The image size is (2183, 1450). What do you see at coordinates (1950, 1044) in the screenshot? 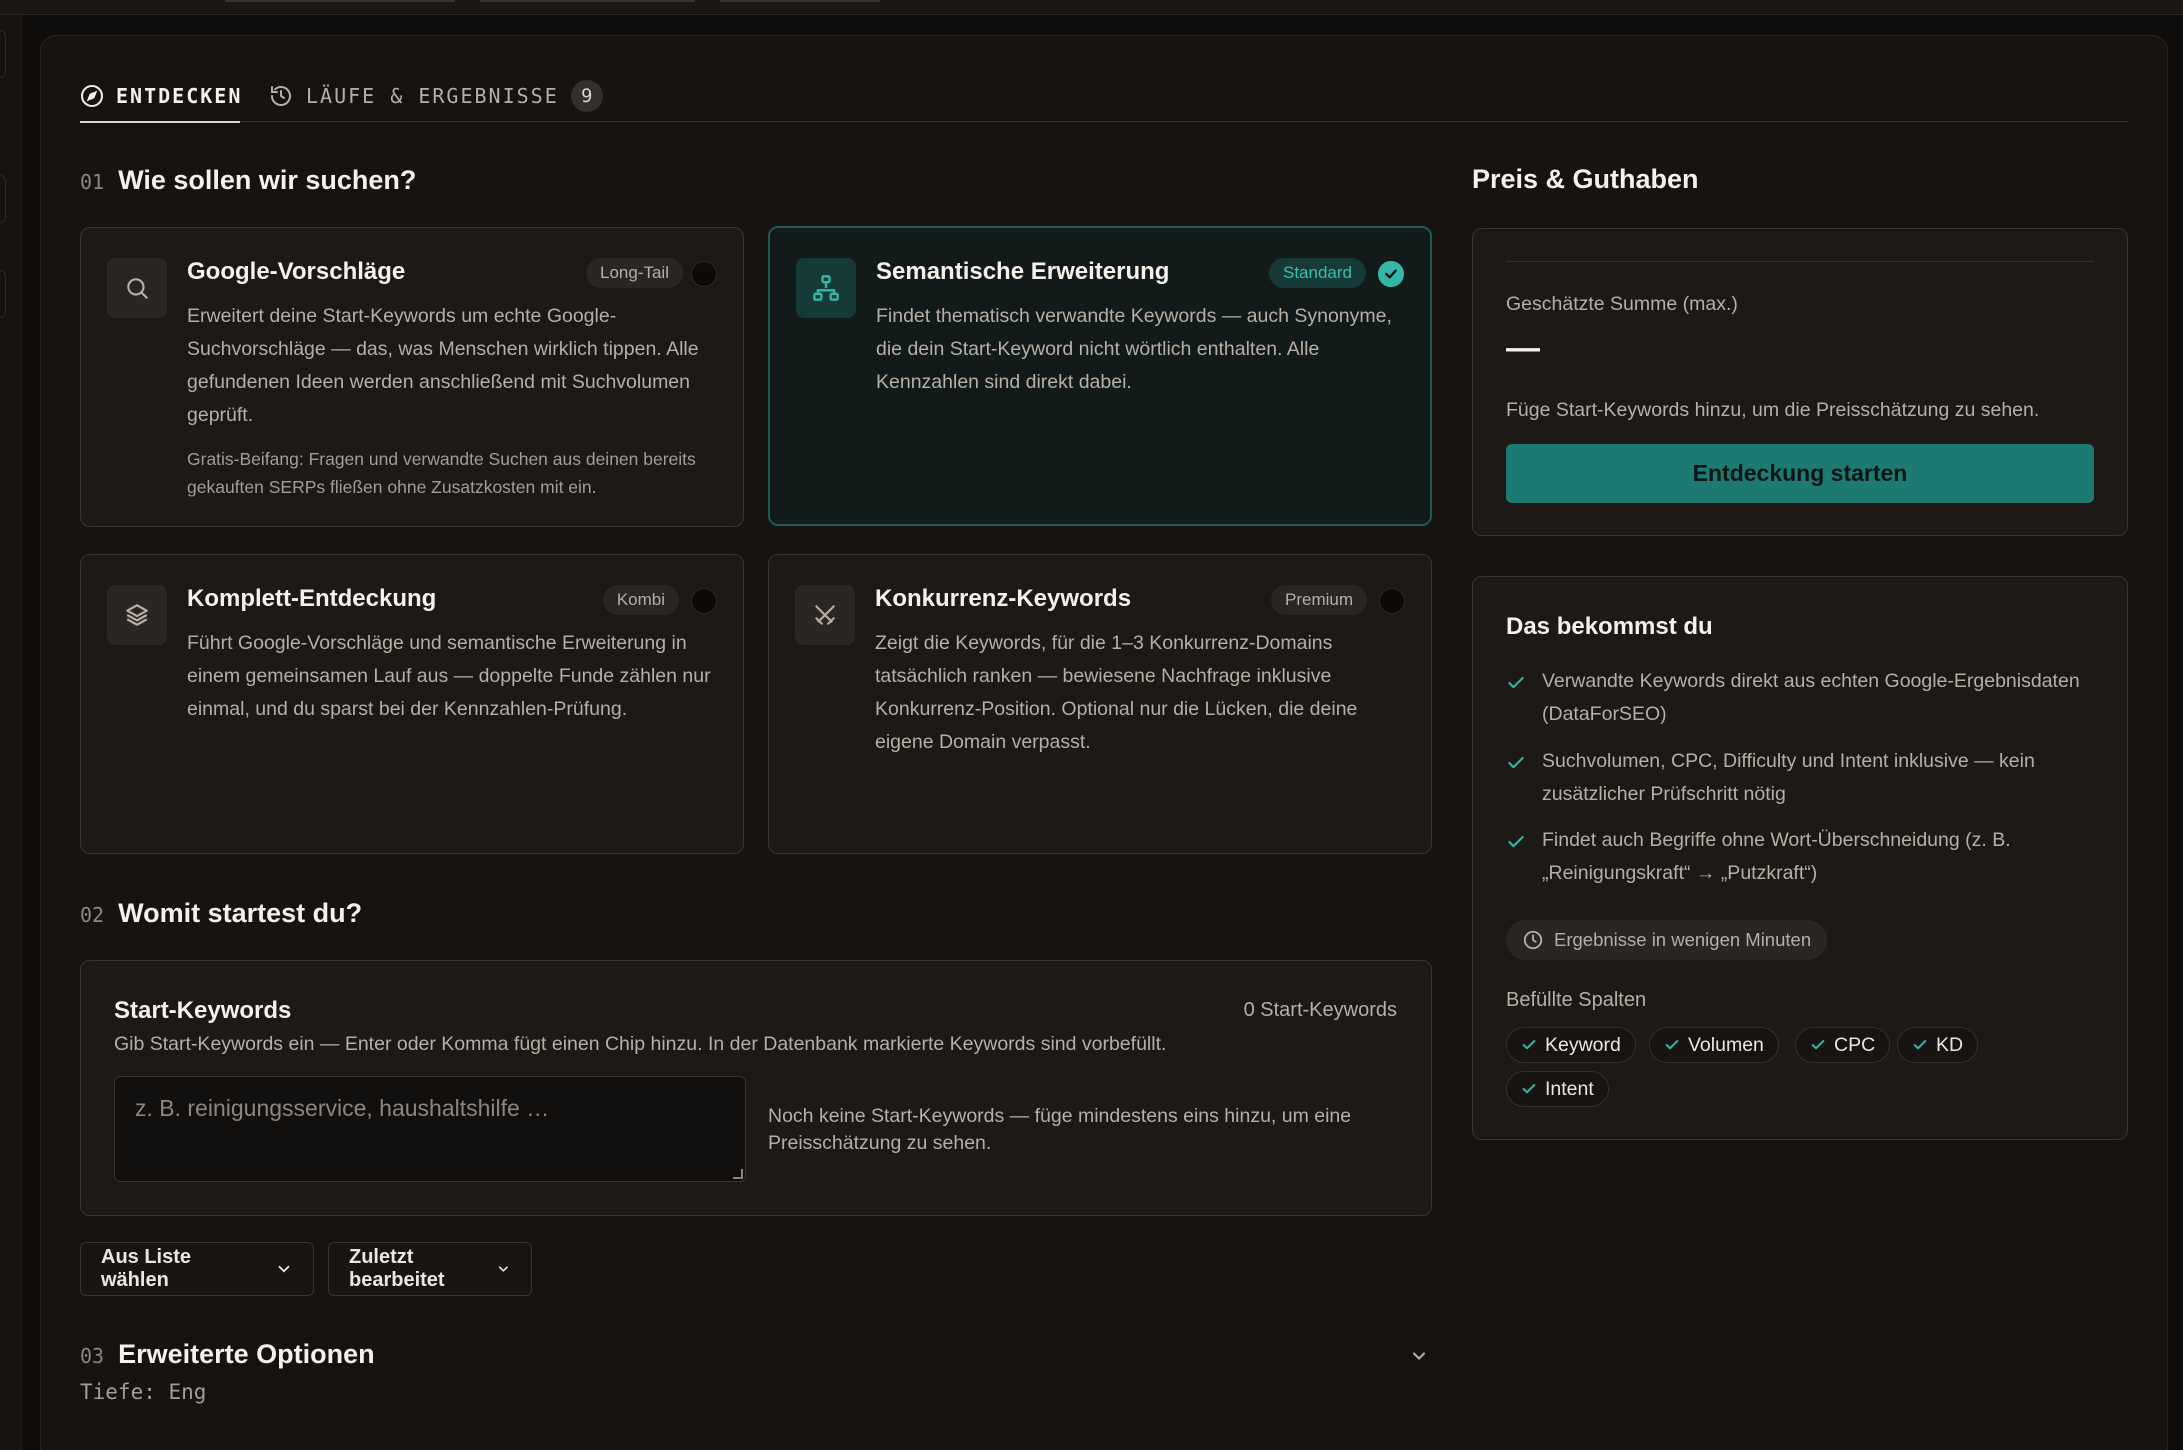
I see `column-chip-label: KD` at bounding box center [1950, 1044].